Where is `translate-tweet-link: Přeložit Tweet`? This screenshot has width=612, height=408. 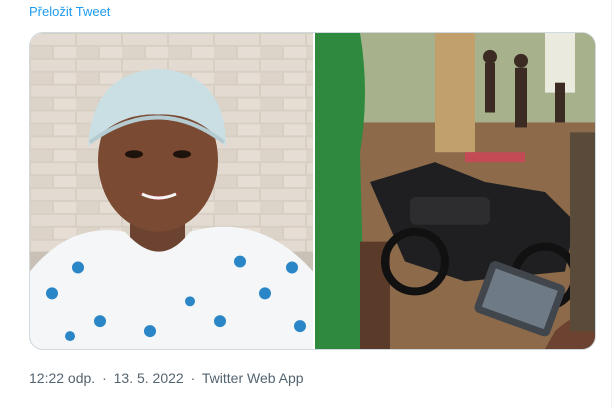 translate-tweet-link: Přeložit Tweet is located at coordinates (69, 12).